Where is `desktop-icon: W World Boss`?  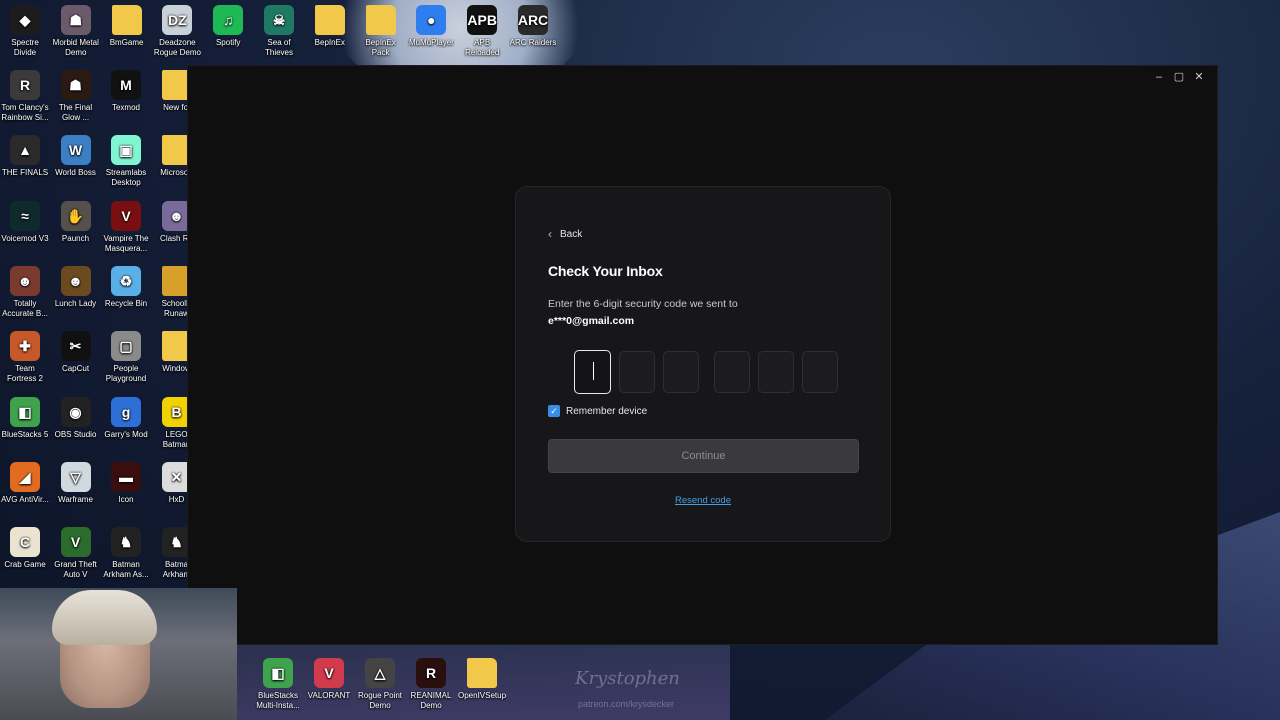 desktop-icon: W World Boss is located at coordinates (76, 156).